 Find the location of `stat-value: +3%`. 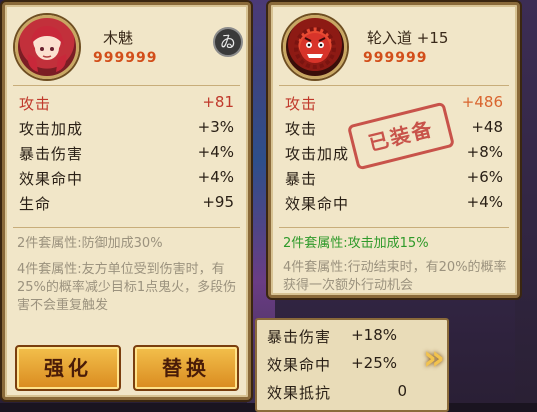

stat-value: +3% is located at coordinates (215, 127).